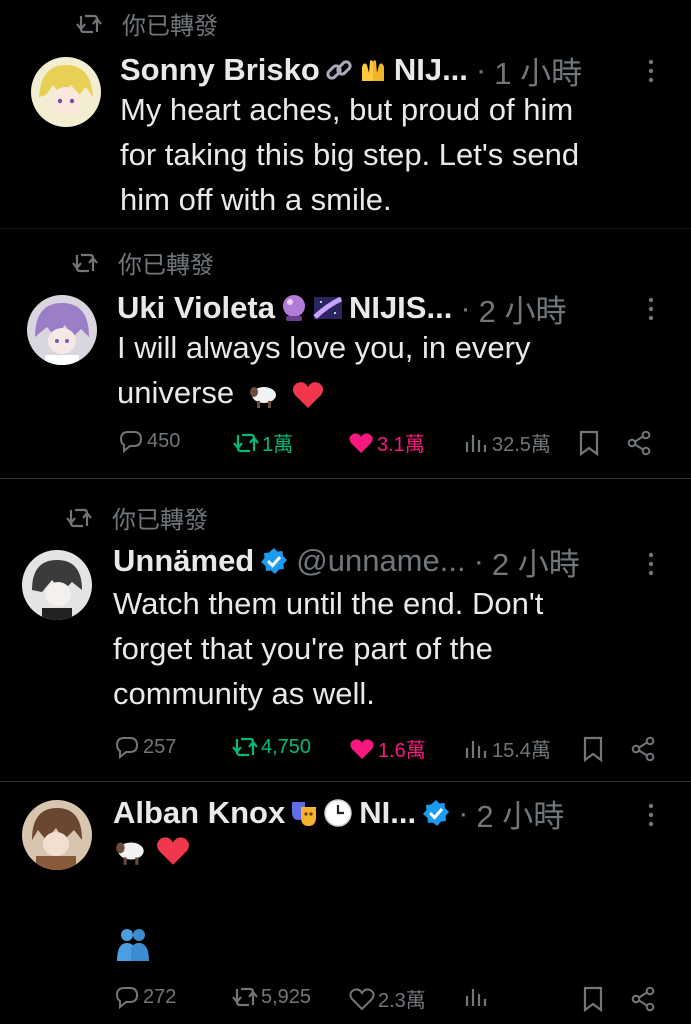 The width and height of the screenshot is (691, 1024). Describe the element at coordinates (196, 308) in the screenshot. I see `display-name: Uki Violeta` at that location.